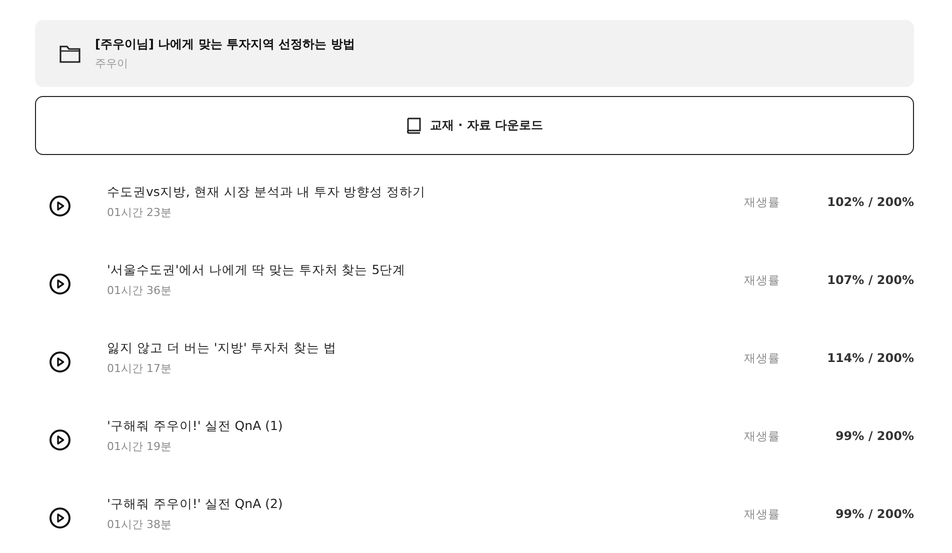 The image size is (952, 553). I want to click on lesson-title: '구해줘 주우이!' 실전 QnA (1), so click(382, 426).